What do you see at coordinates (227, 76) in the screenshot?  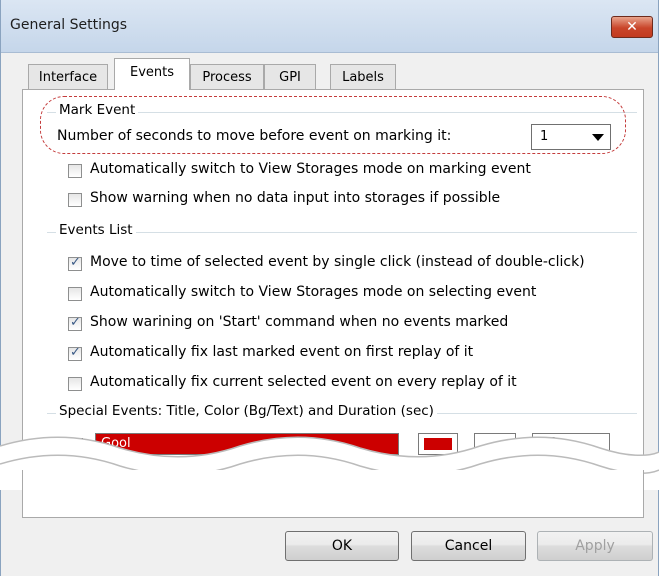 I see `tab-process: Process` at bounding box center [227, 76].